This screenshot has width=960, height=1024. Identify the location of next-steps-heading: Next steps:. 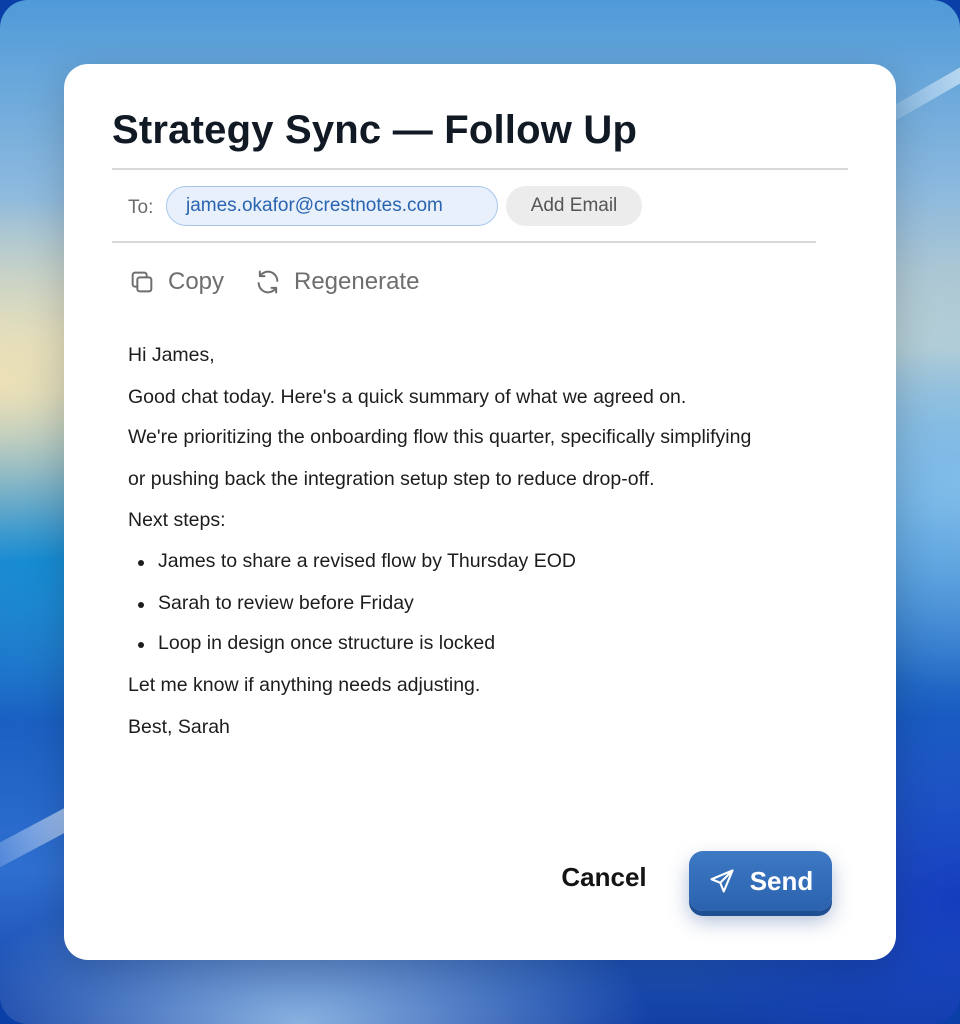
(177, 520).